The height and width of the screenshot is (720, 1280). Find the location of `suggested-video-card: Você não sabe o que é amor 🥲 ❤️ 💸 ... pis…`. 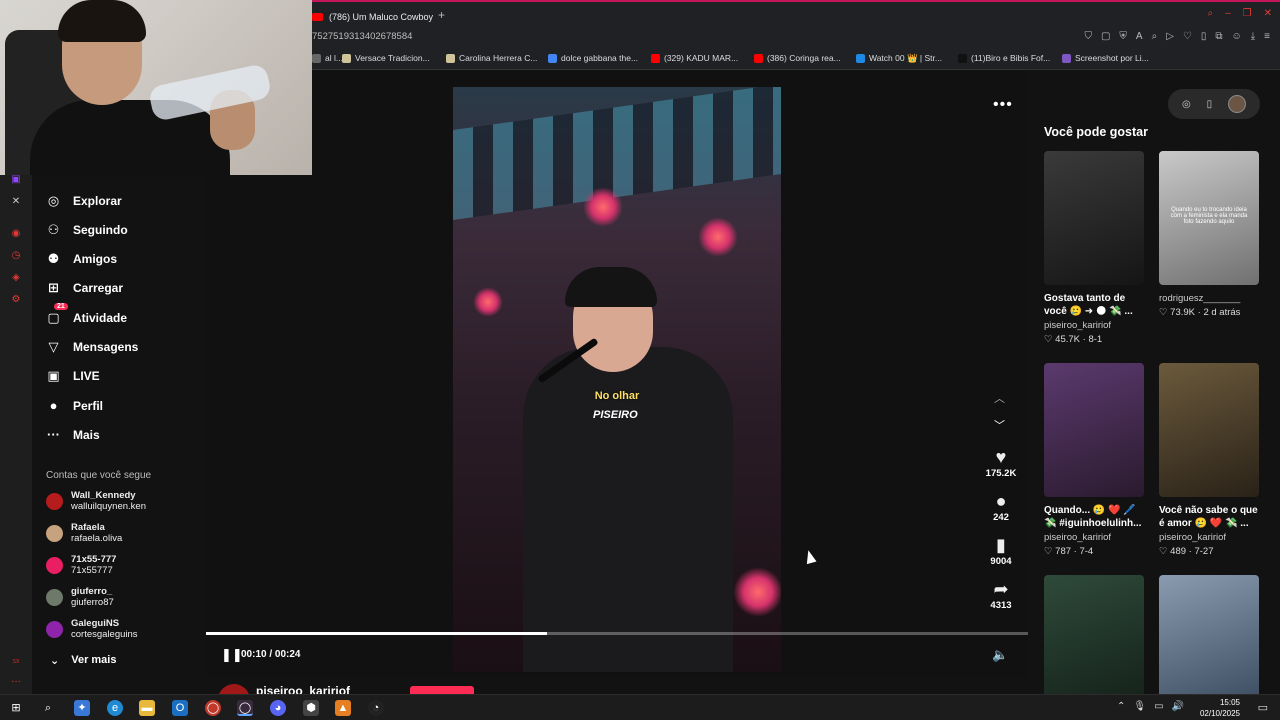

suggested-video-card: Você não sabe o que é amor 🥲 ❤️ 💸 ... pis… is located at coordinates (1209, 460).